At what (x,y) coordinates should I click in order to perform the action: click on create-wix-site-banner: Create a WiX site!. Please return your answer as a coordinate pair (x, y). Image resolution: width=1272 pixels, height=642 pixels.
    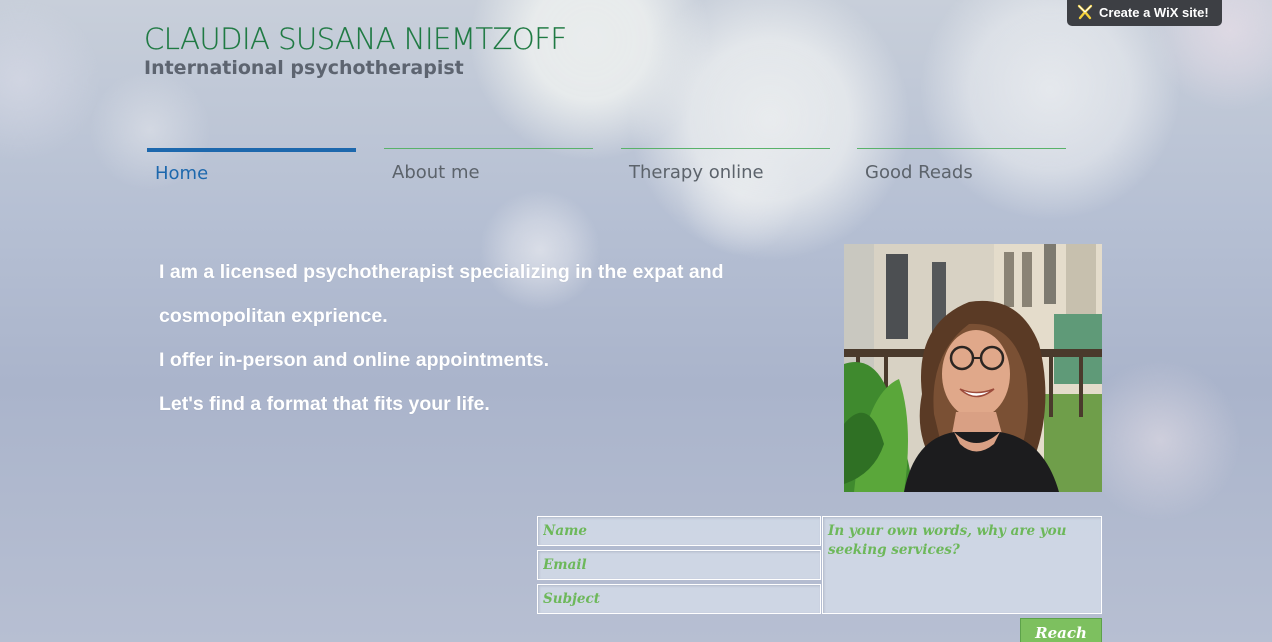
    Looking at the image, I should click on (1144, 13).